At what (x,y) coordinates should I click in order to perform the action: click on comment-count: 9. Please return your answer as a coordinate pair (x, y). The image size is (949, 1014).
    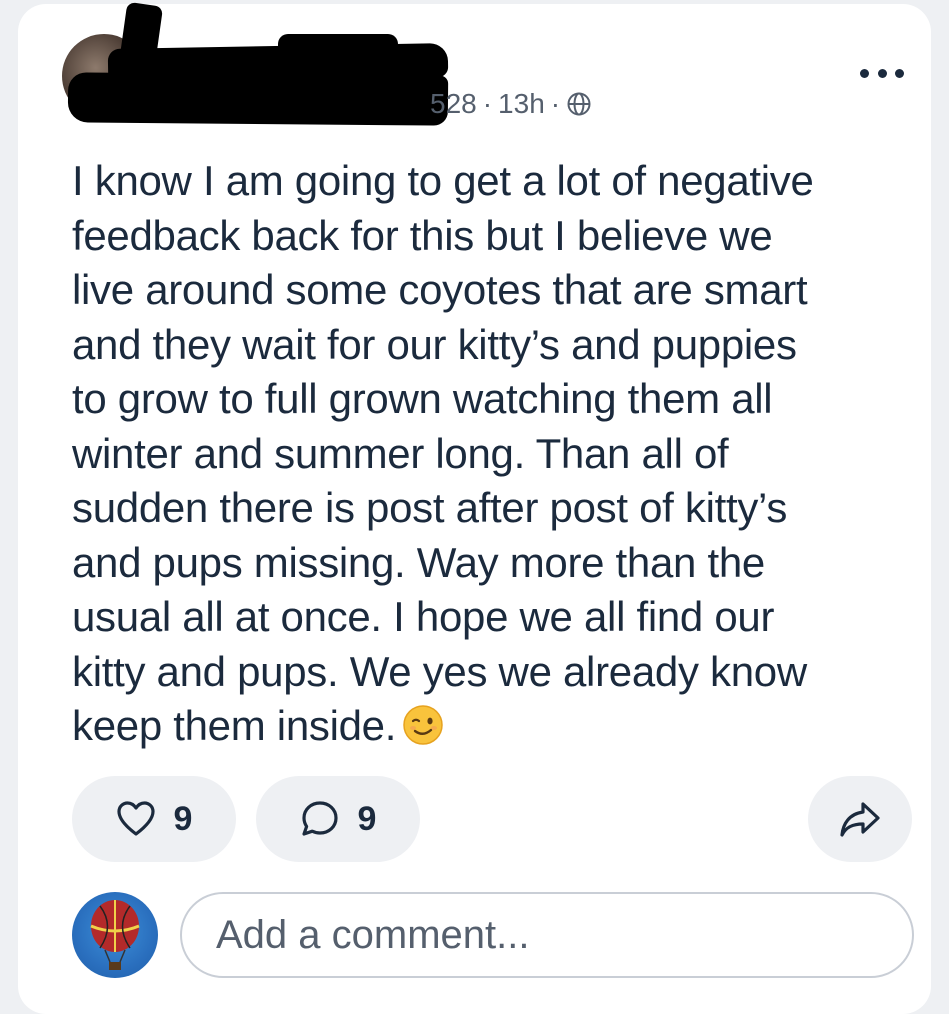
    Looking at the image, I should click on (367, 818).